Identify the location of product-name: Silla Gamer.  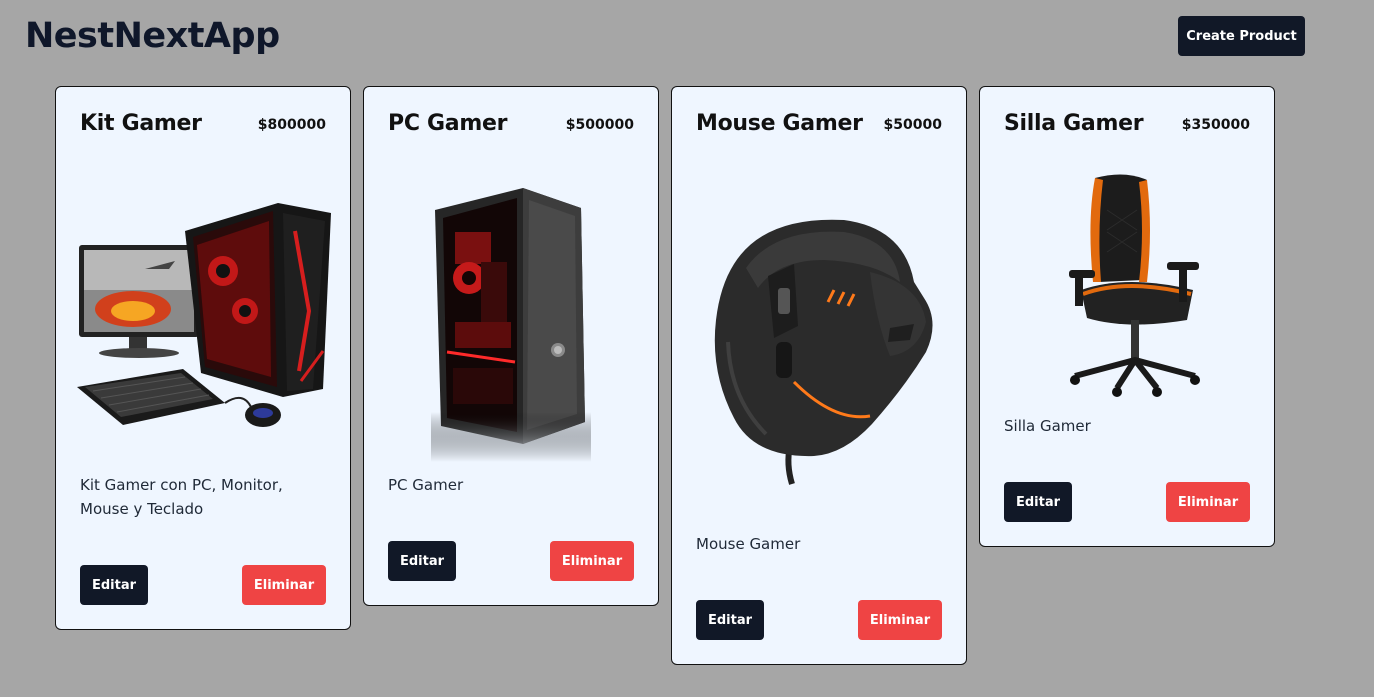
(1074, 123).